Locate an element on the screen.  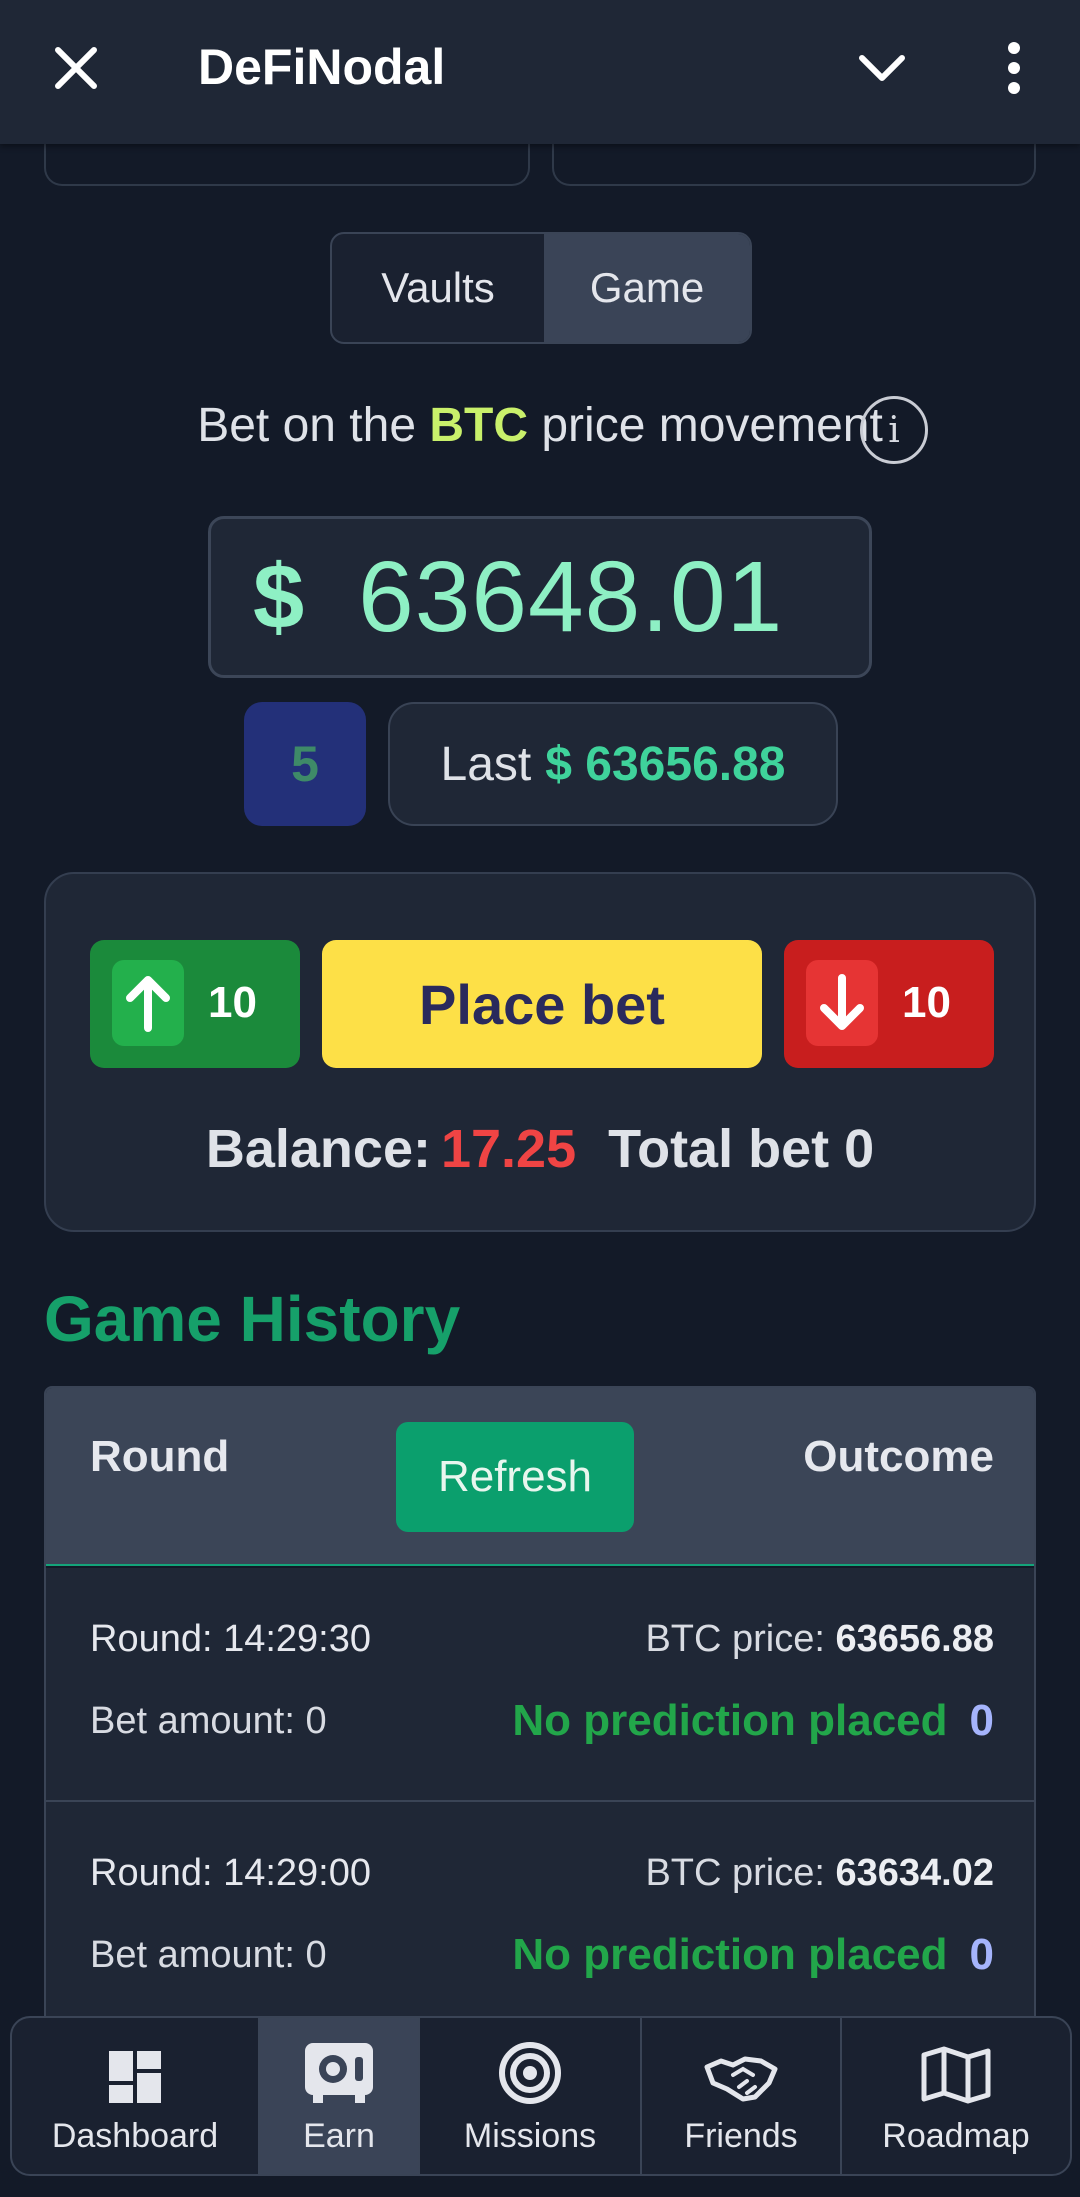
bet-prompt-prefix: Bet on the is located at coordinates (313, 425).